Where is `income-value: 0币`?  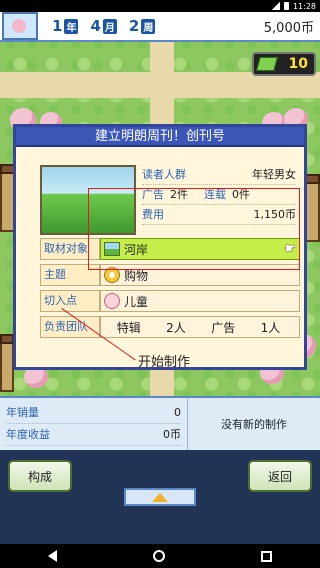
income-value: 0币 is located at coordinates (172, 434).